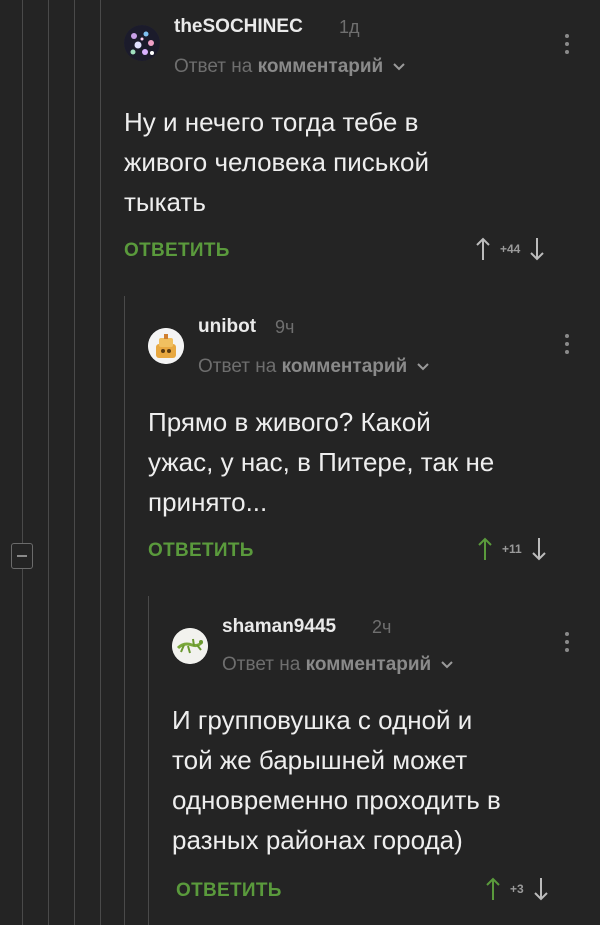 The image size is (600, 925). I want to click on comment-body-line: тыкать, so click(165, 202).